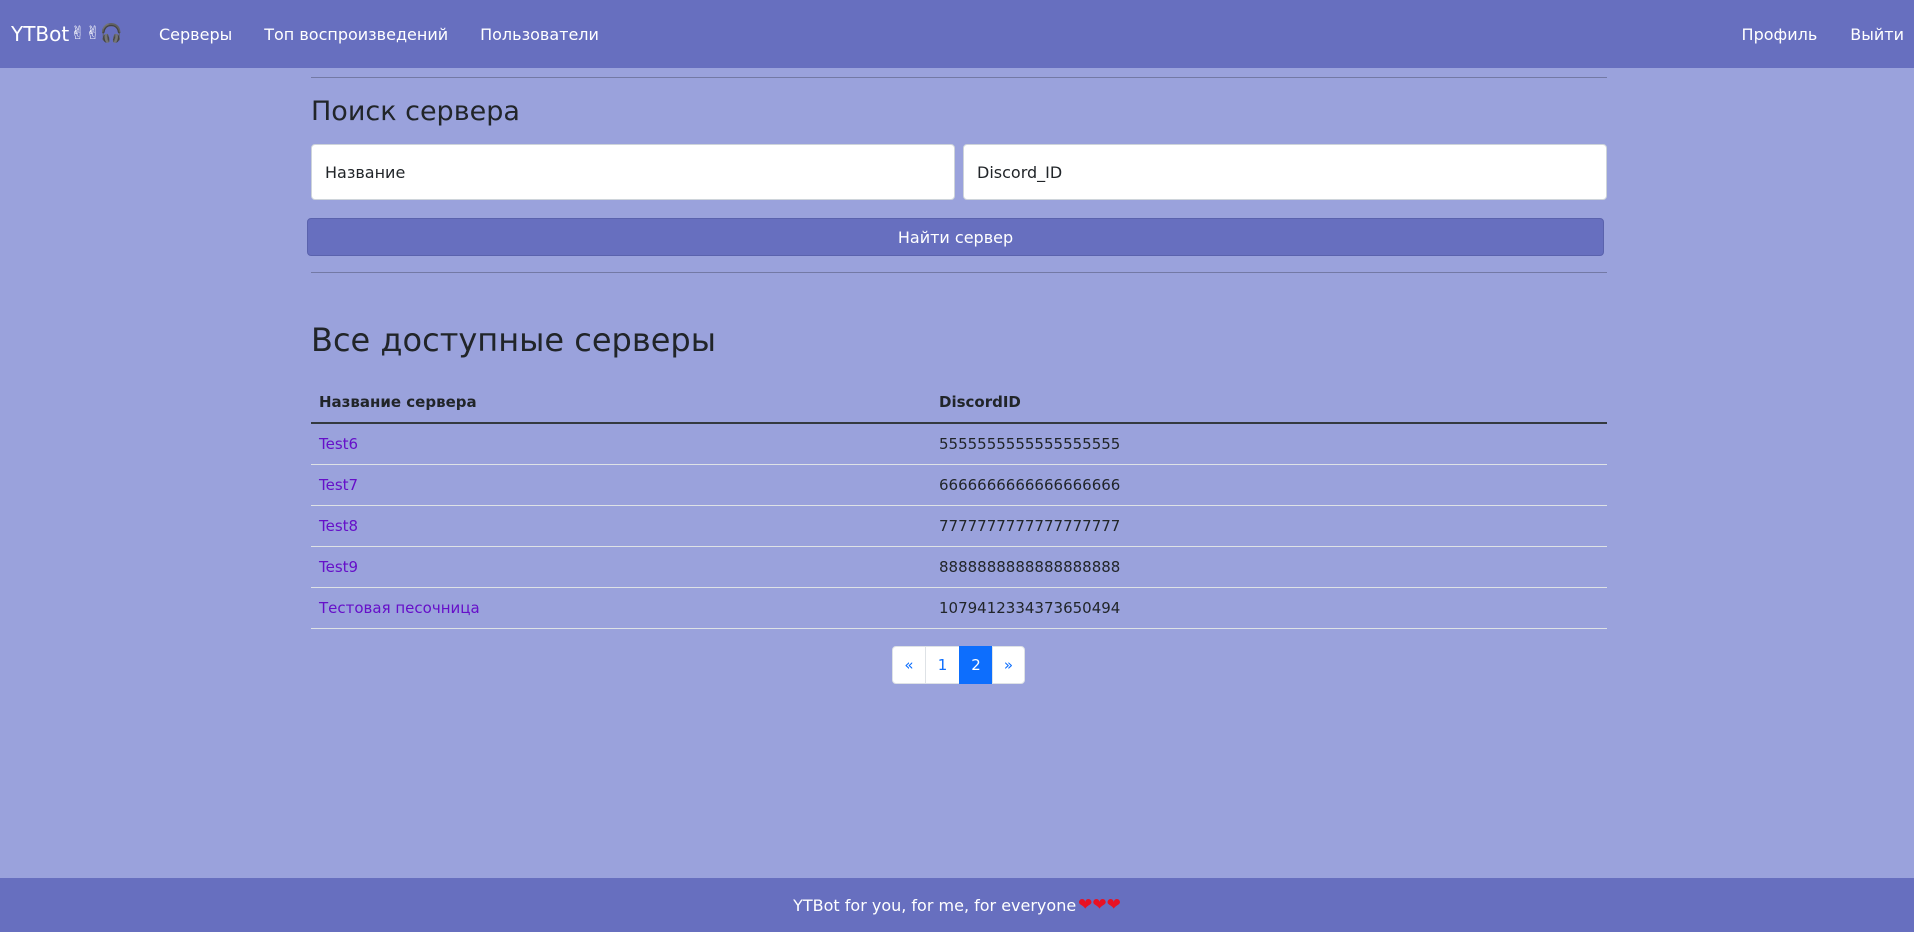 The width and height of the screenshot is (1914, 932). I want to click on server-link: Test7, so click(338, 485).